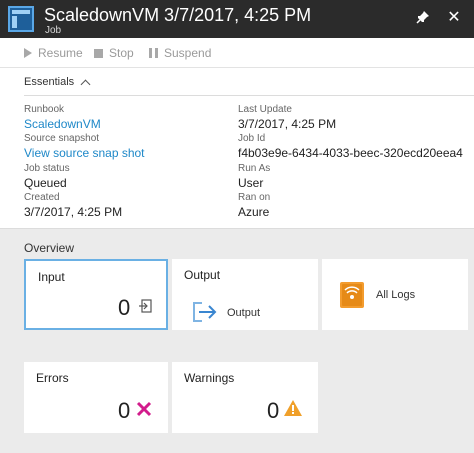 The image size is (474, 453). I want to click on essentials-label: Essentials, so click(49, 82).